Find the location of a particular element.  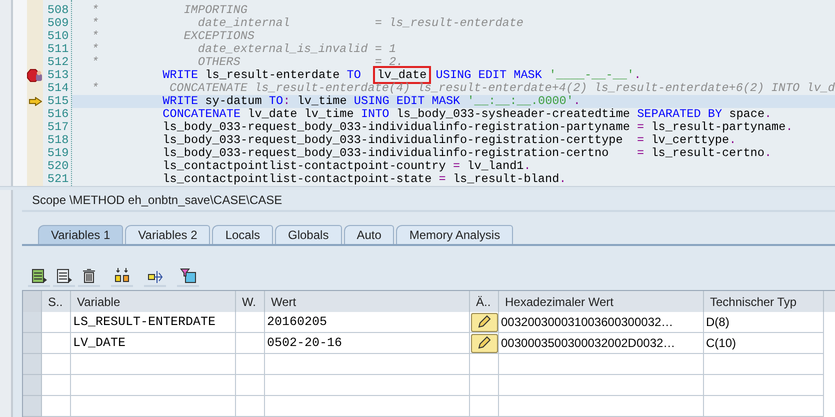

code-text: ls_body_033-request_body_033-individualinfo-registration-partyname is located at coordinates (396, 127).